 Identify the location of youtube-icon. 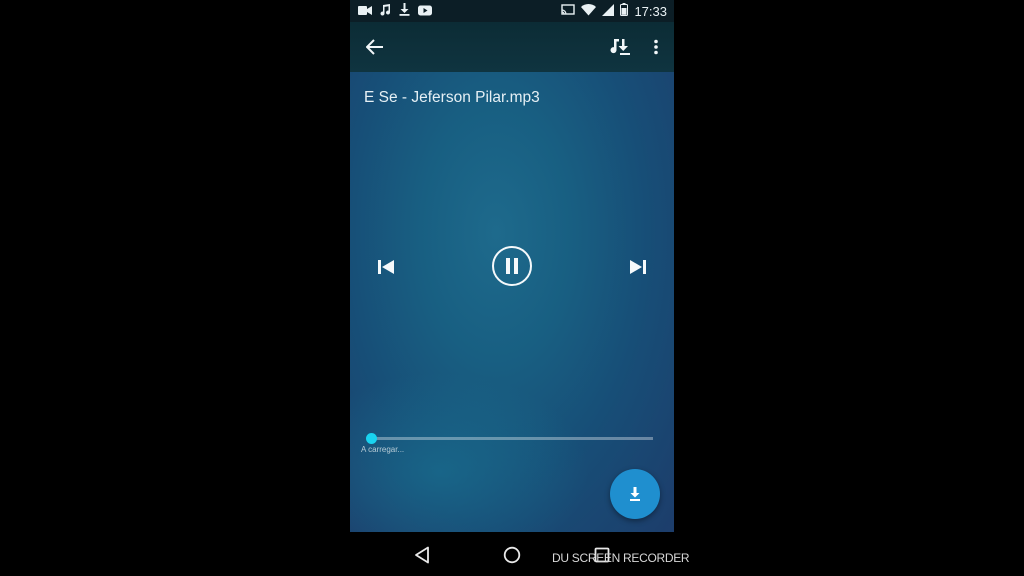
(425, 11).